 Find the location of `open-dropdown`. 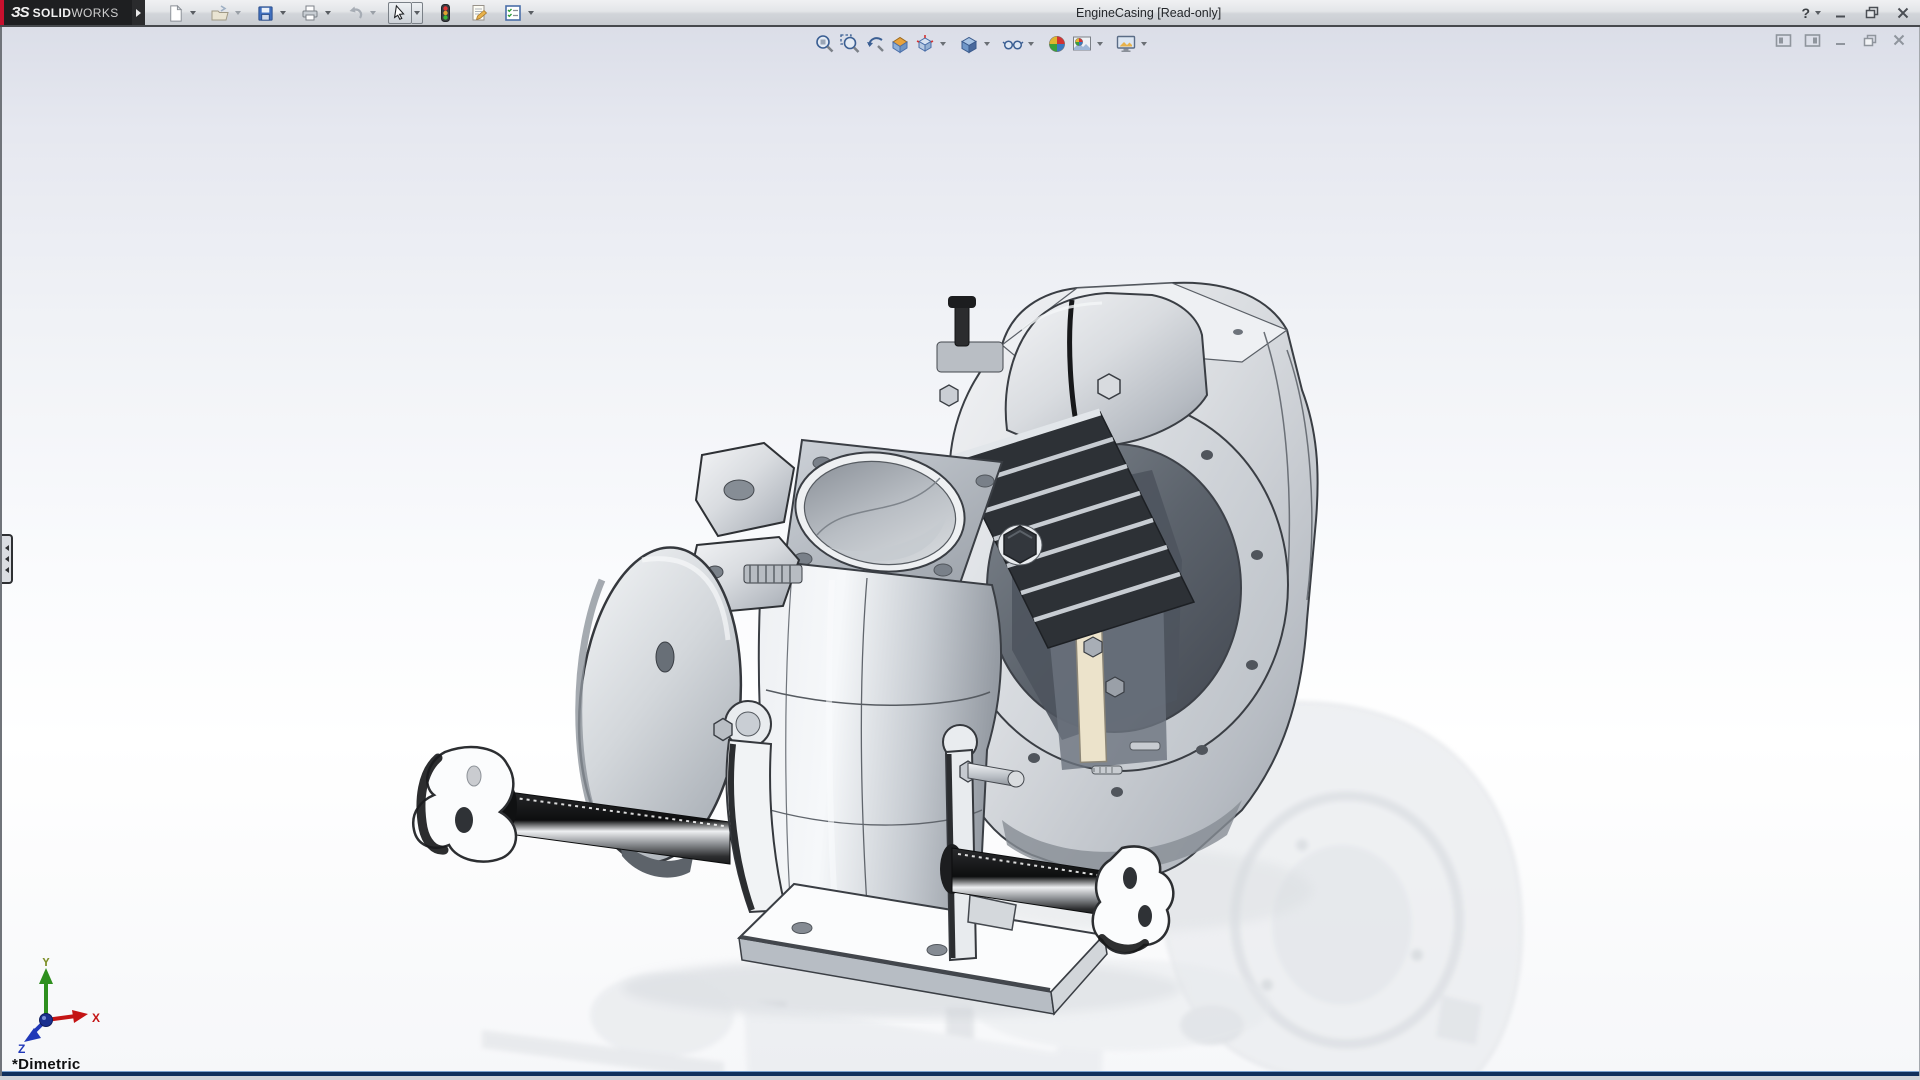

open-dropdown is located at coordinates (237, 13).